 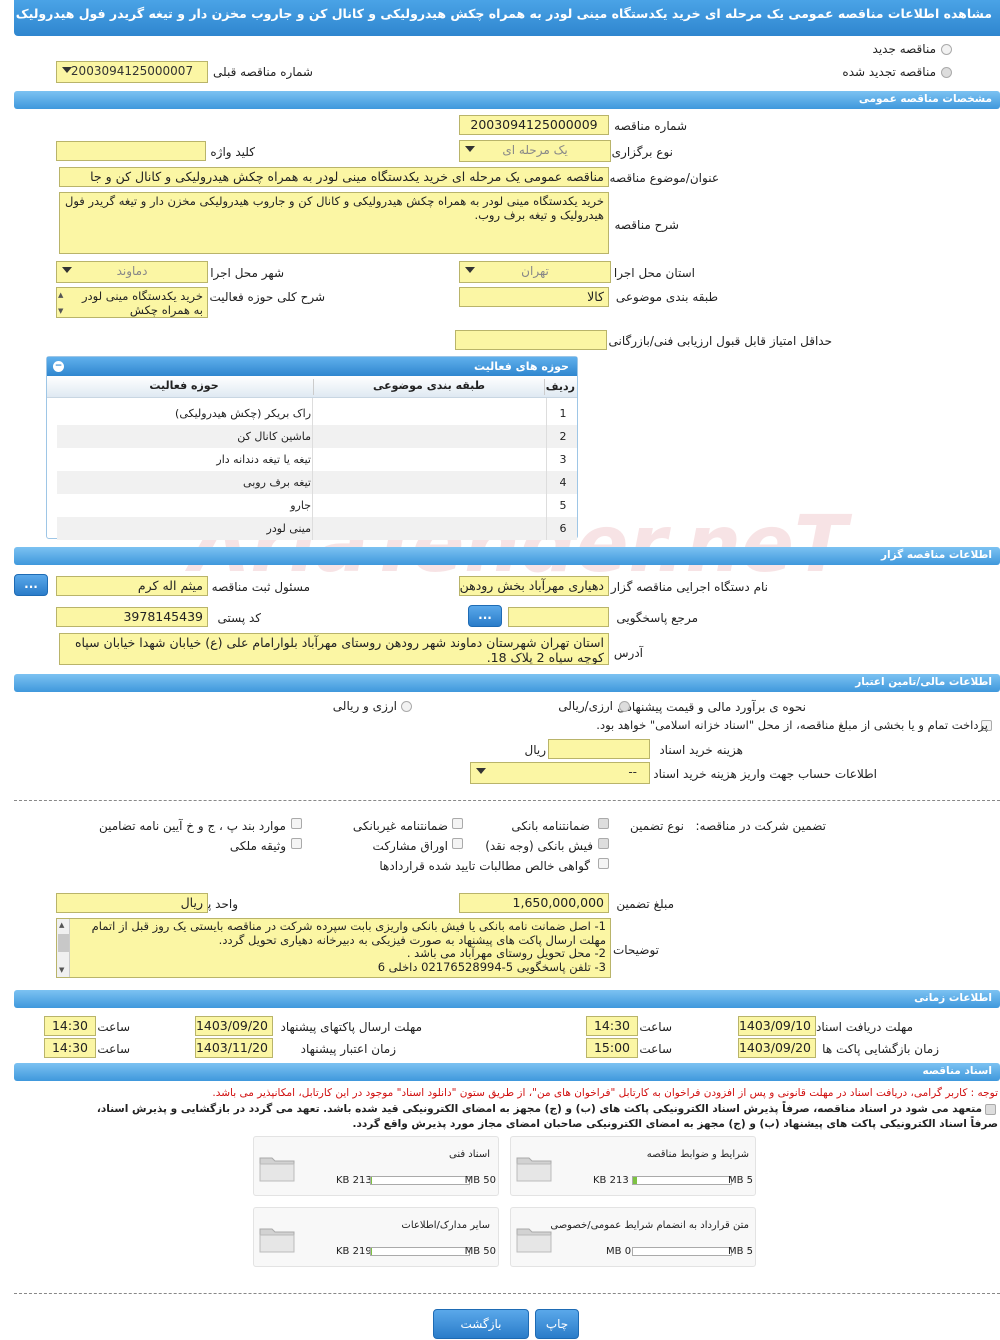 I want to click on row-number: 1, so click(x=563, y=413).